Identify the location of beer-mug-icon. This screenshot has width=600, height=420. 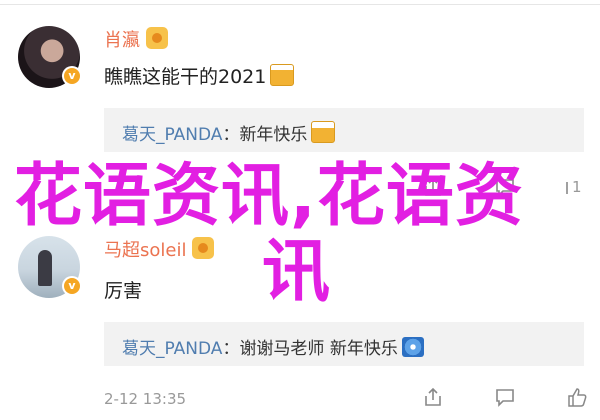
(282, 75).